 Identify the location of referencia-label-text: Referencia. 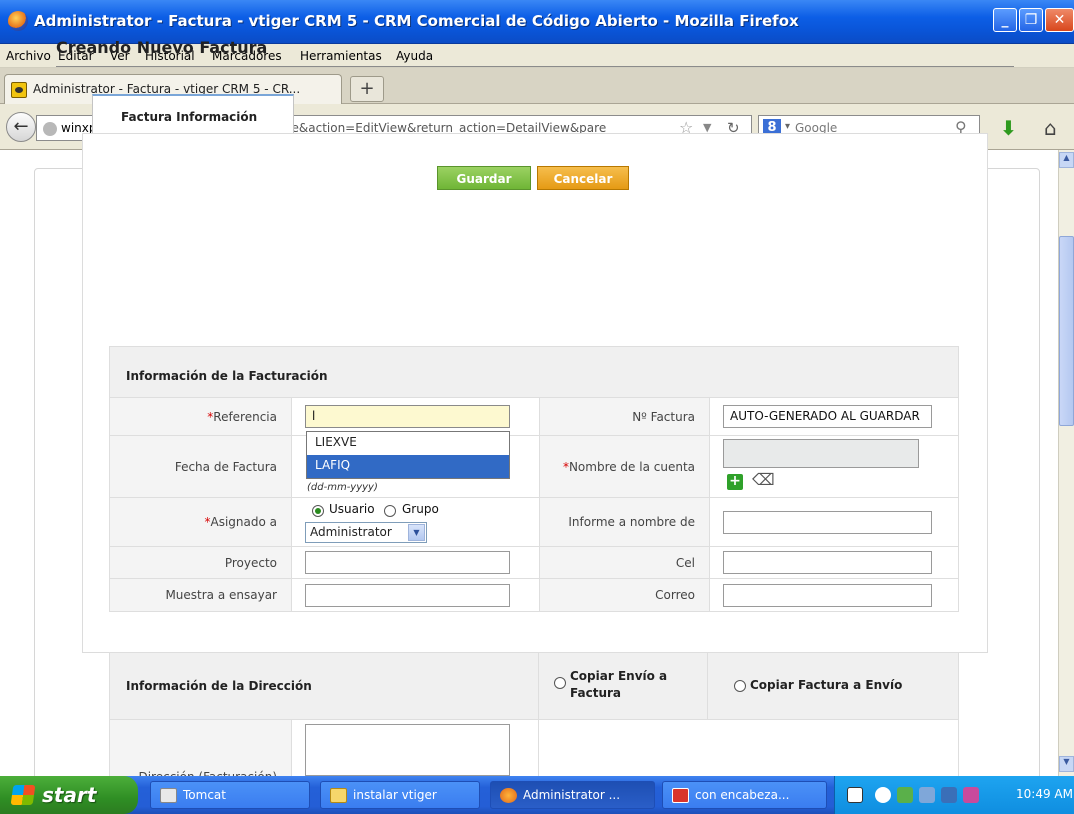
(245, 416).